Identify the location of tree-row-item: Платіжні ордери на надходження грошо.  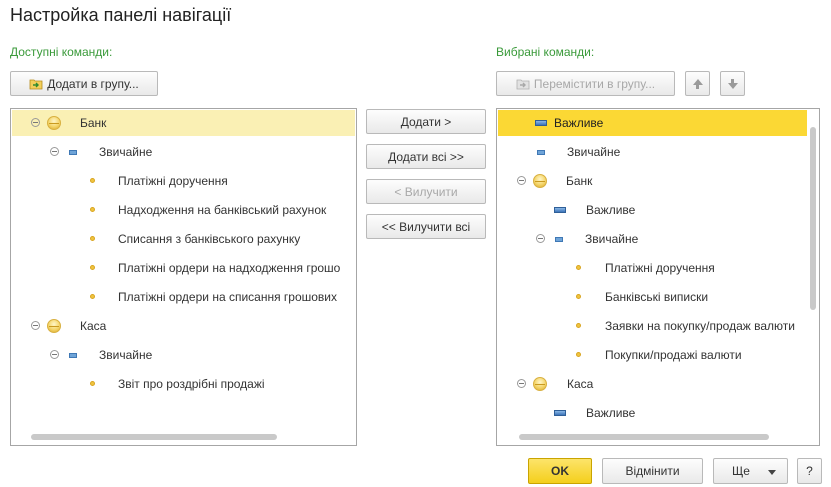
(183, 268).